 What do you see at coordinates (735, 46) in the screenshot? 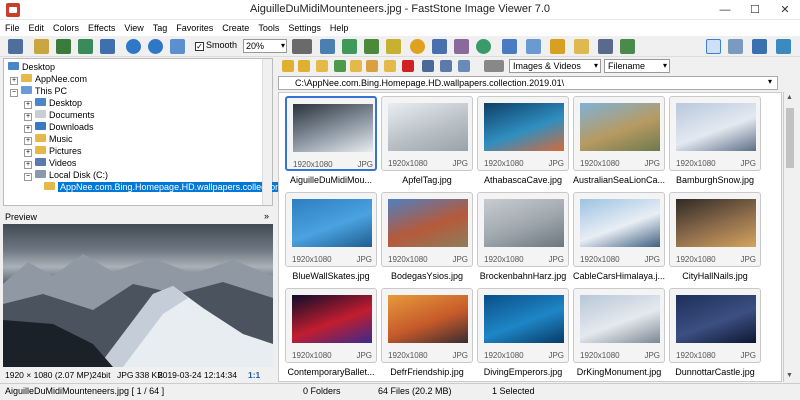
I see `view-details-icon` at bounding box center [735, 46].